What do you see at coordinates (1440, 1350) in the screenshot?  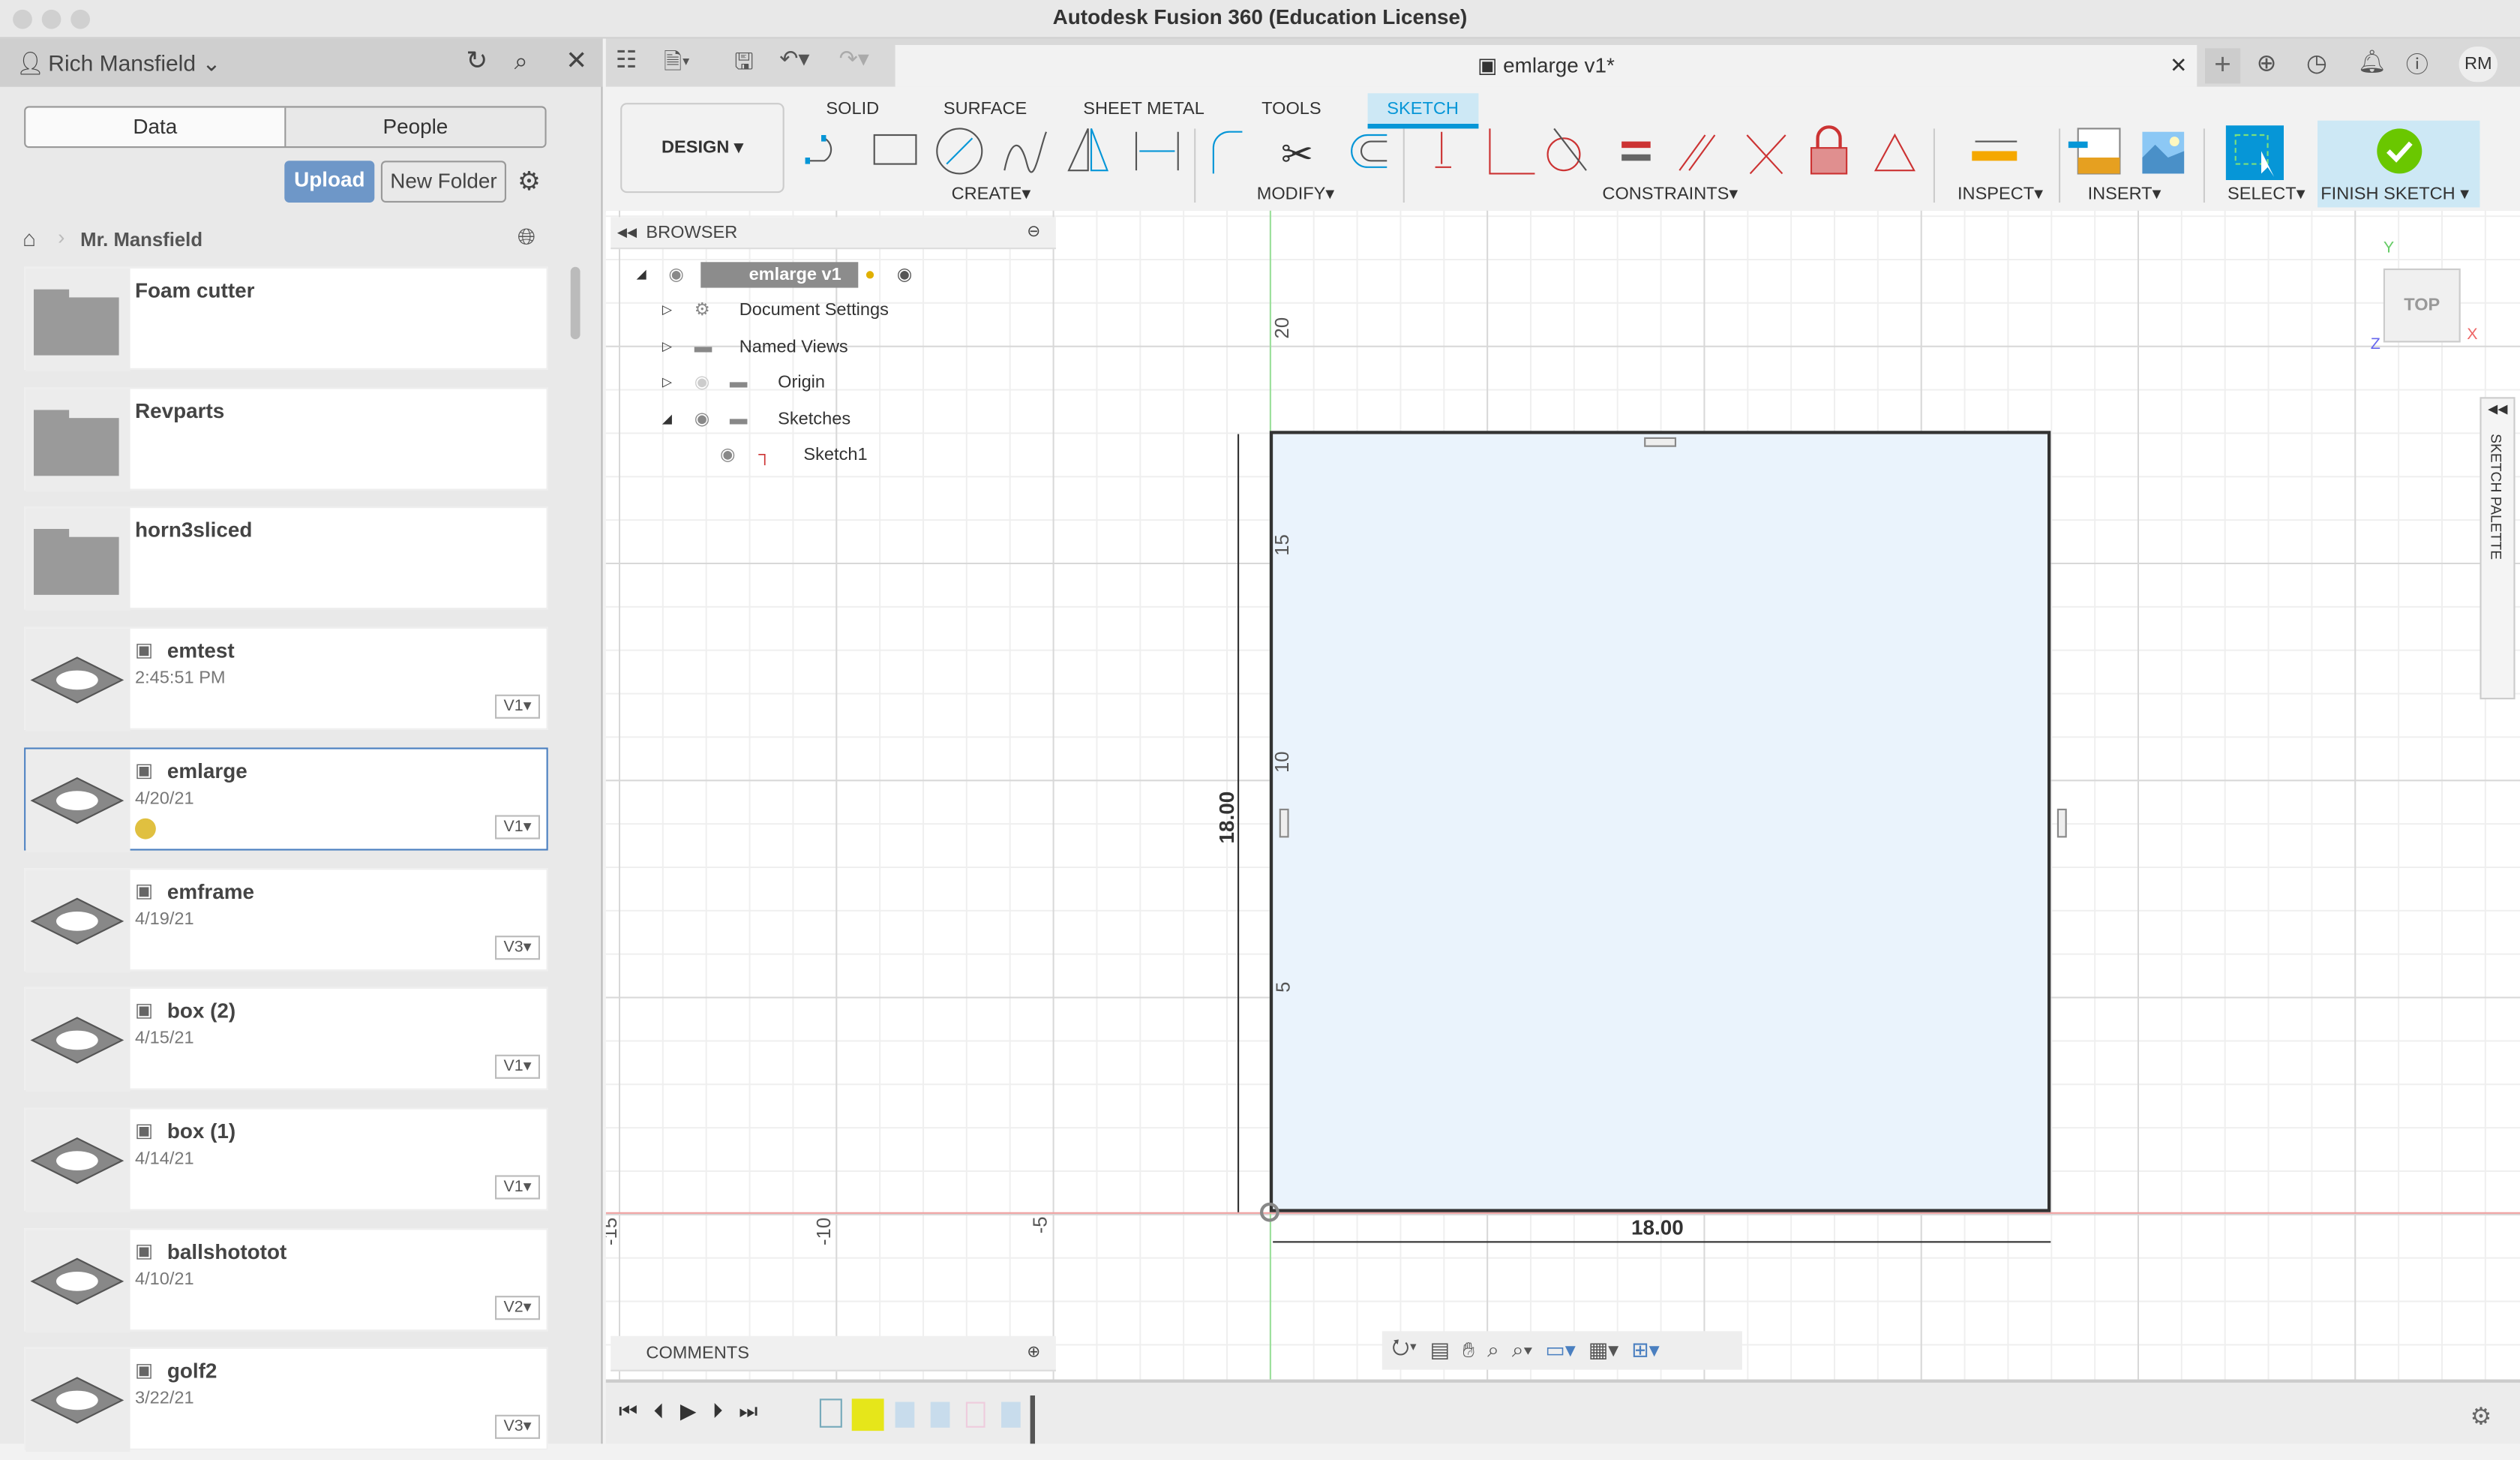 I see `look-at-icon: ▤` at bounding box center [1440, 1350].